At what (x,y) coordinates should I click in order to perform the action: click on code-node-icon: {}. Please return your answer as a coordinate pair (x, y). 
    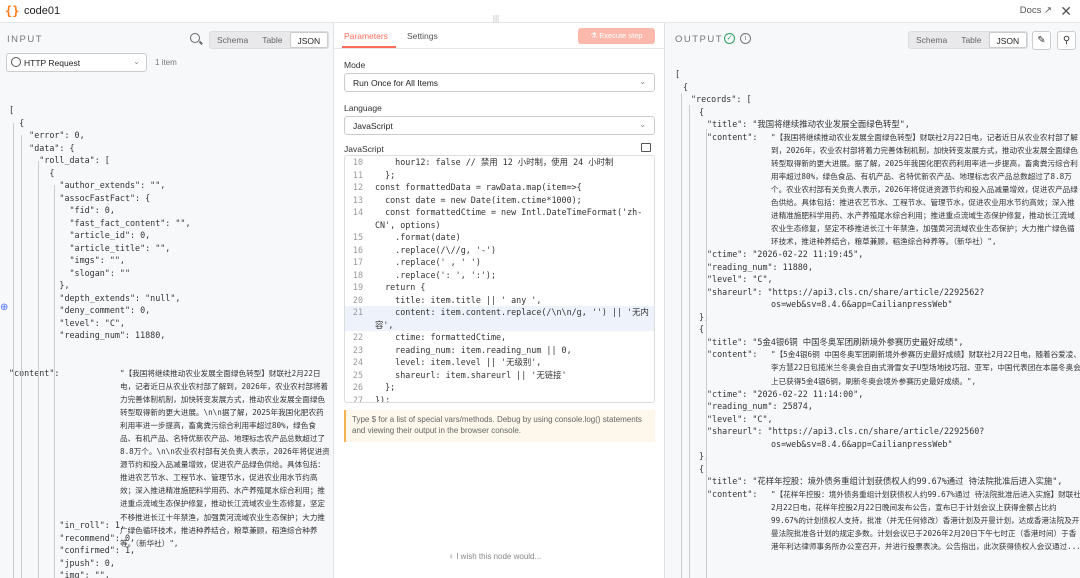
    Looking at the image, I should click on (12, 11).